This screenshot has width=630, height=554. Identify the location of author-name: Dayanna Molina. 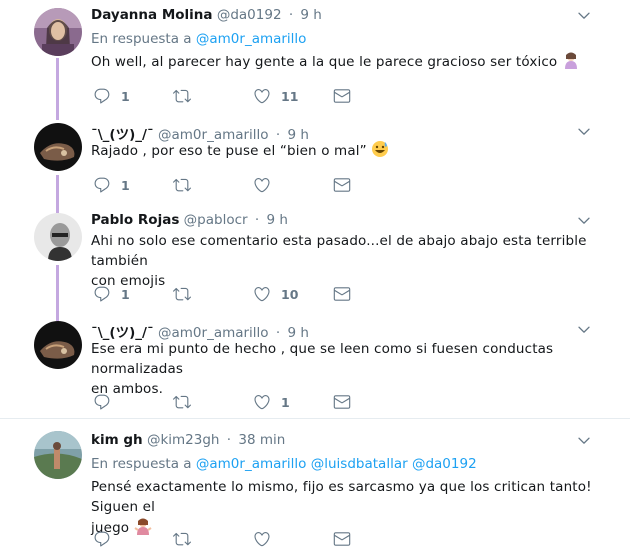
(152, 15).